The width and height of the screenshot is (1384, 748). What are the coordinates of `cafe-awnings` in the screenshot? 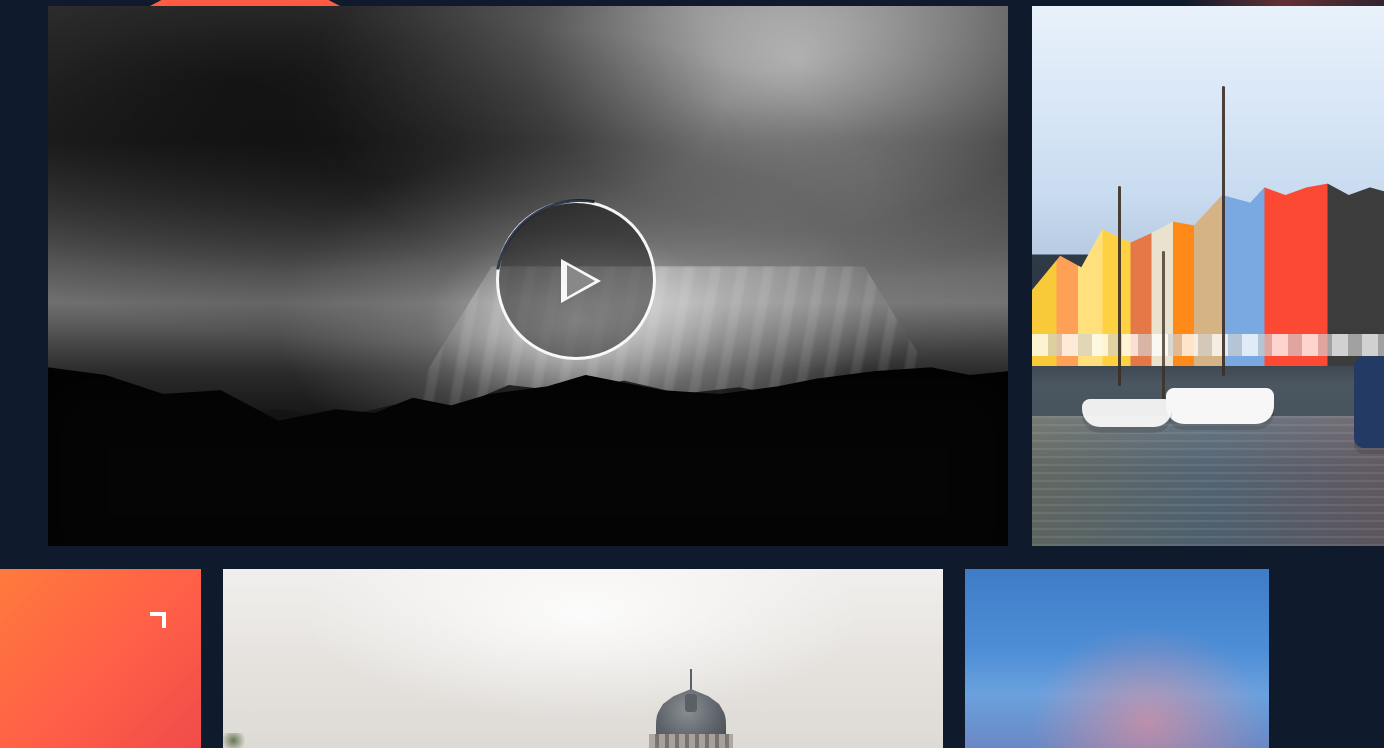 It's located at (1208, 345).